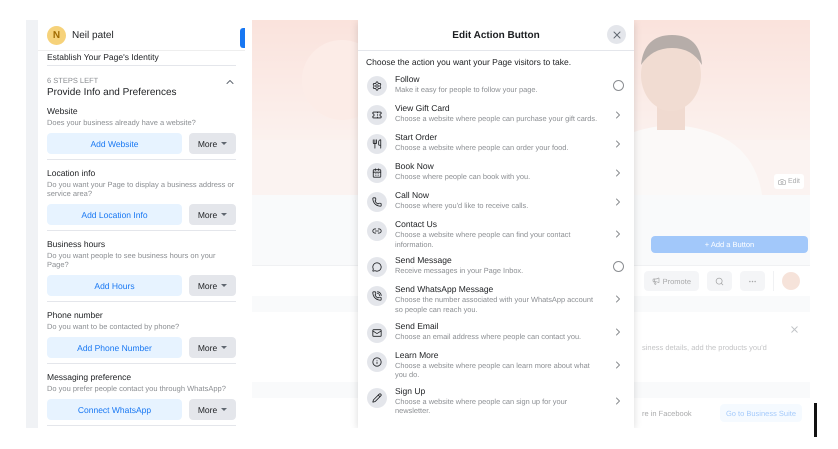  Describe the element at coordinates (377, 332) in the screenshot. I see `envelope-icon` at that location.